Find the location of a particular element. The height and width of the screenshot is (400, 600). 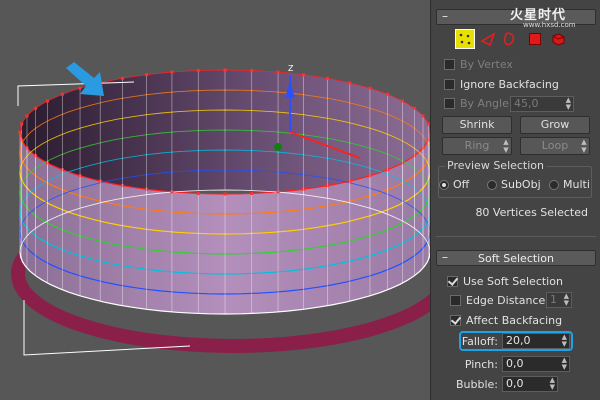

ring-label: Ring is located at coordinates (477, 145).